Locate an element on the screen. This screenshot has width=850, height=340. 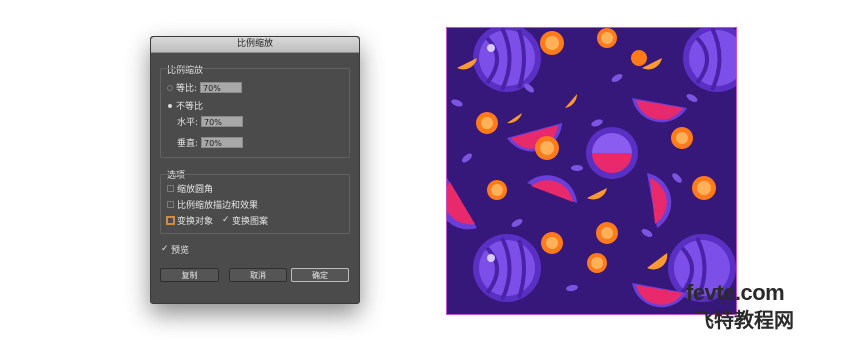
watermark-site: fevte.com is located at coordinates (735, 292).